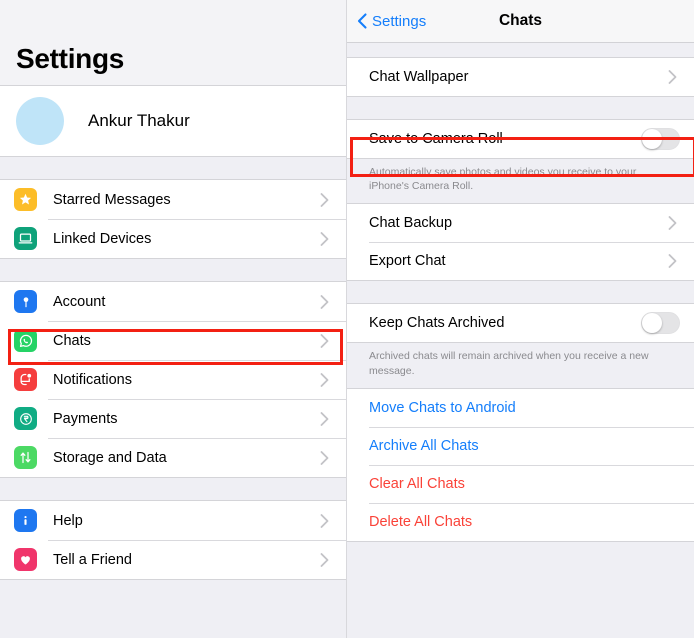 This screenshot has width=694, height=638. I want to click on sidebar-item-label: Notifications, so click(92, 379).